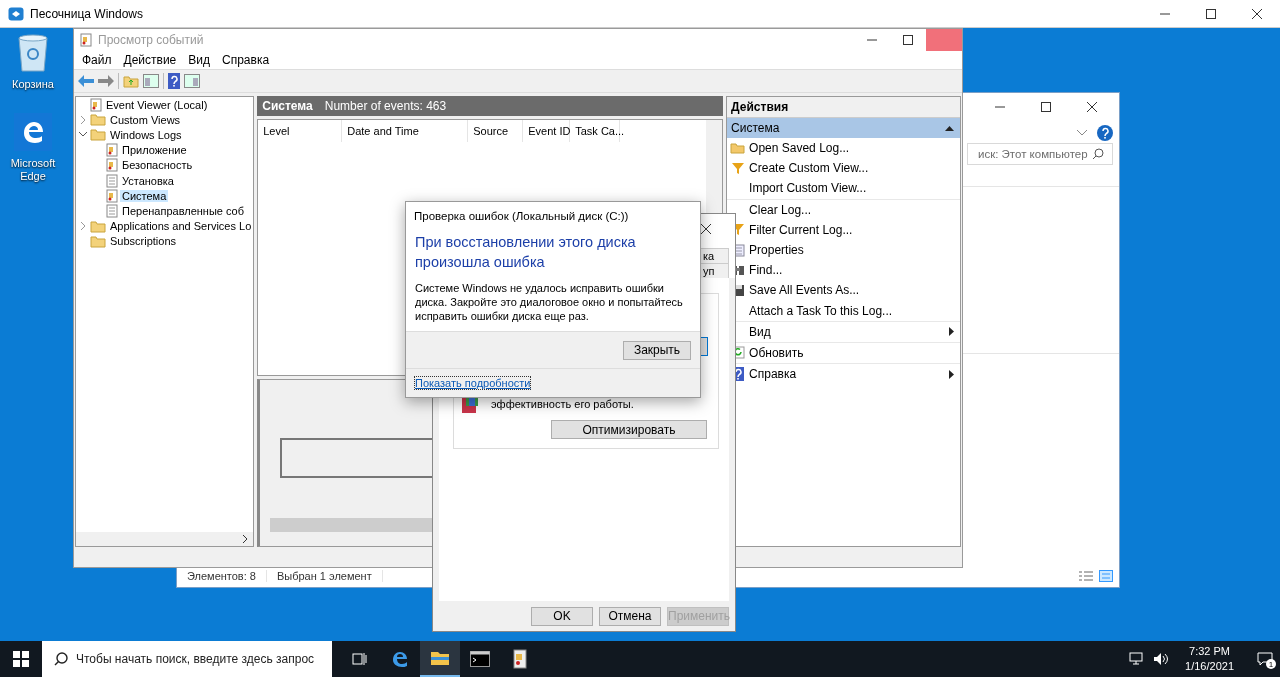 This screenshot has height=677, width=1280. Describe the element at coordinates (360, 659) in the screenshot. I see `task-view-icon` at that location.